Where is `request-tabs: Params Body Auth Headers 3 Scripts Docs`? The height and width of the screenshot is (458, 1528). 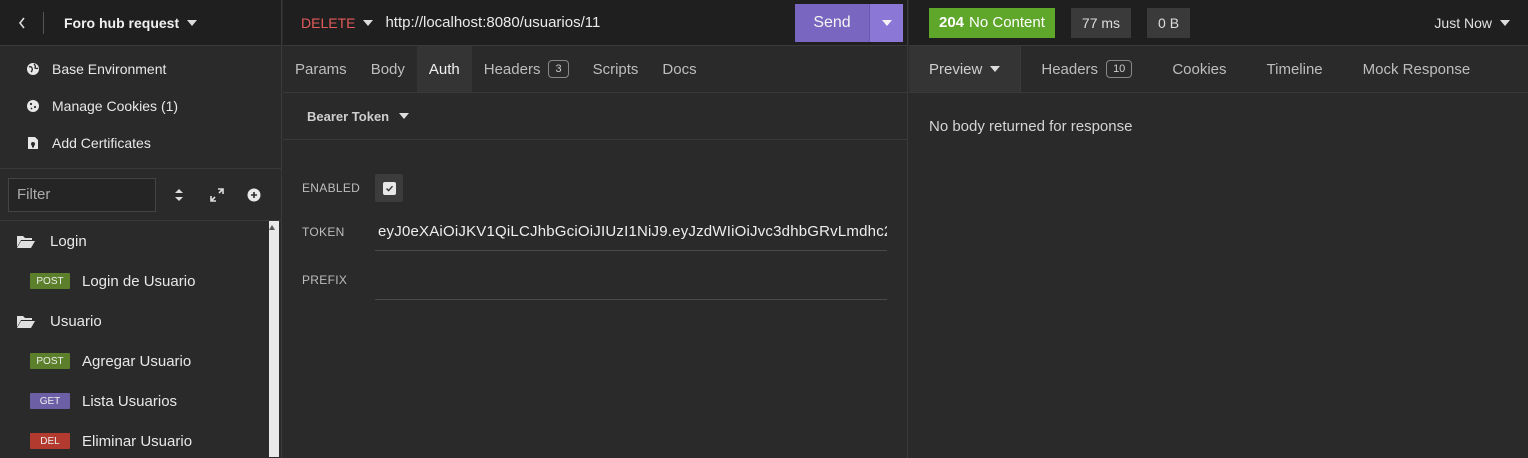 request-tabs: Params Body Auth Headers 3 Scripts Docs is located at coordinates (595, 69).